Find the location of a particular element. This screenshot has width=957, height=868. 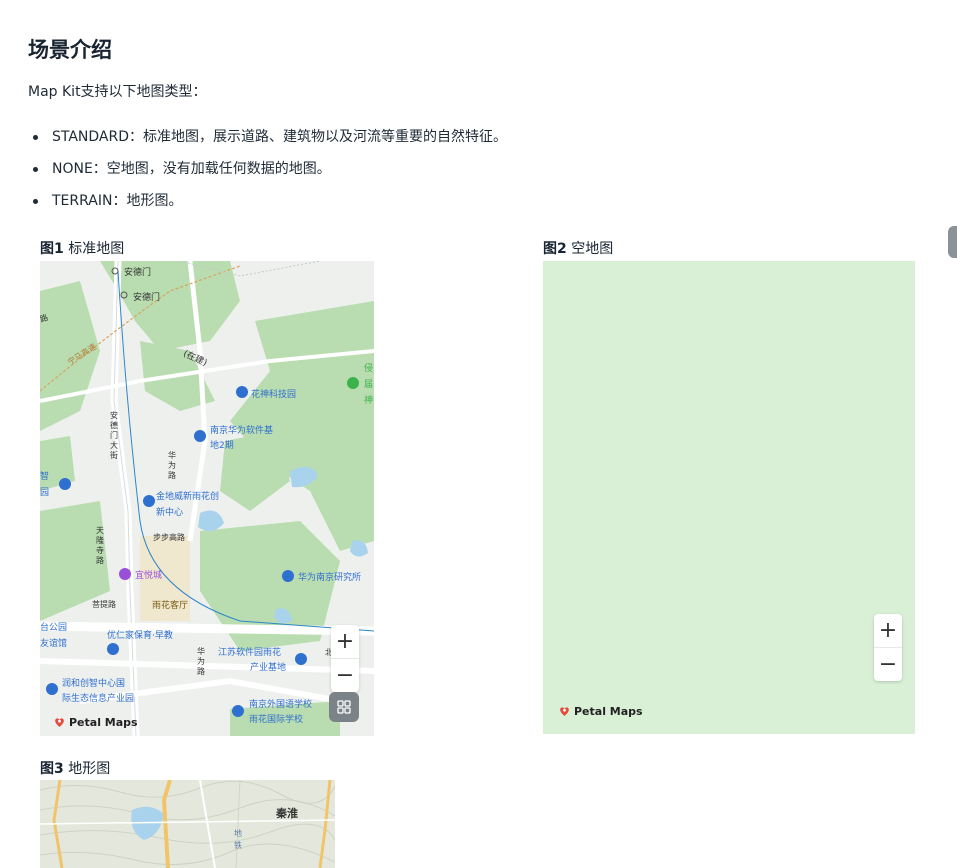

figure-label: 图3 is located at coordinates (52, 769).